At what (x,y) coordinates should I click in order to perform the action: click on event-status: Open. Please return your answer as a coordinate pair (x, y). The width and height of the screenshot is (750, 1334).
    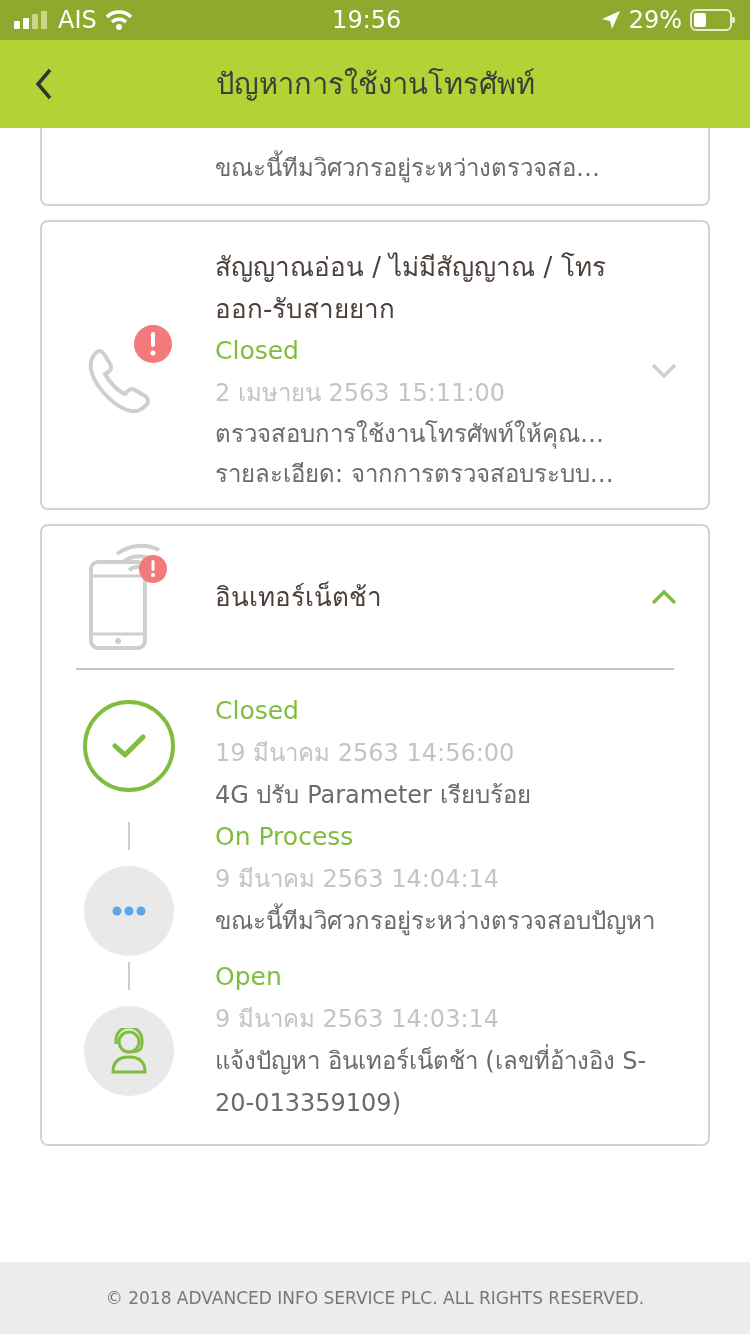
    Looking at the image, I should click on (249, 977).